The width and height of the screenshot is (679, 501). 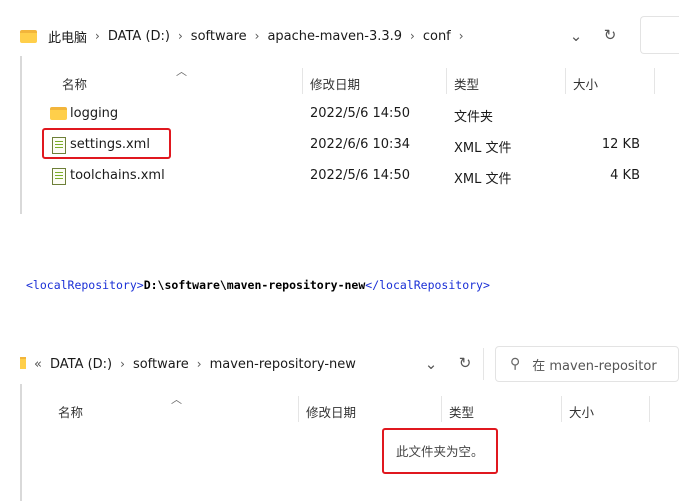 I want to click on file-row-logging: logging 2022/5/6 14:50 文件夹, so click(x=349, y=115).